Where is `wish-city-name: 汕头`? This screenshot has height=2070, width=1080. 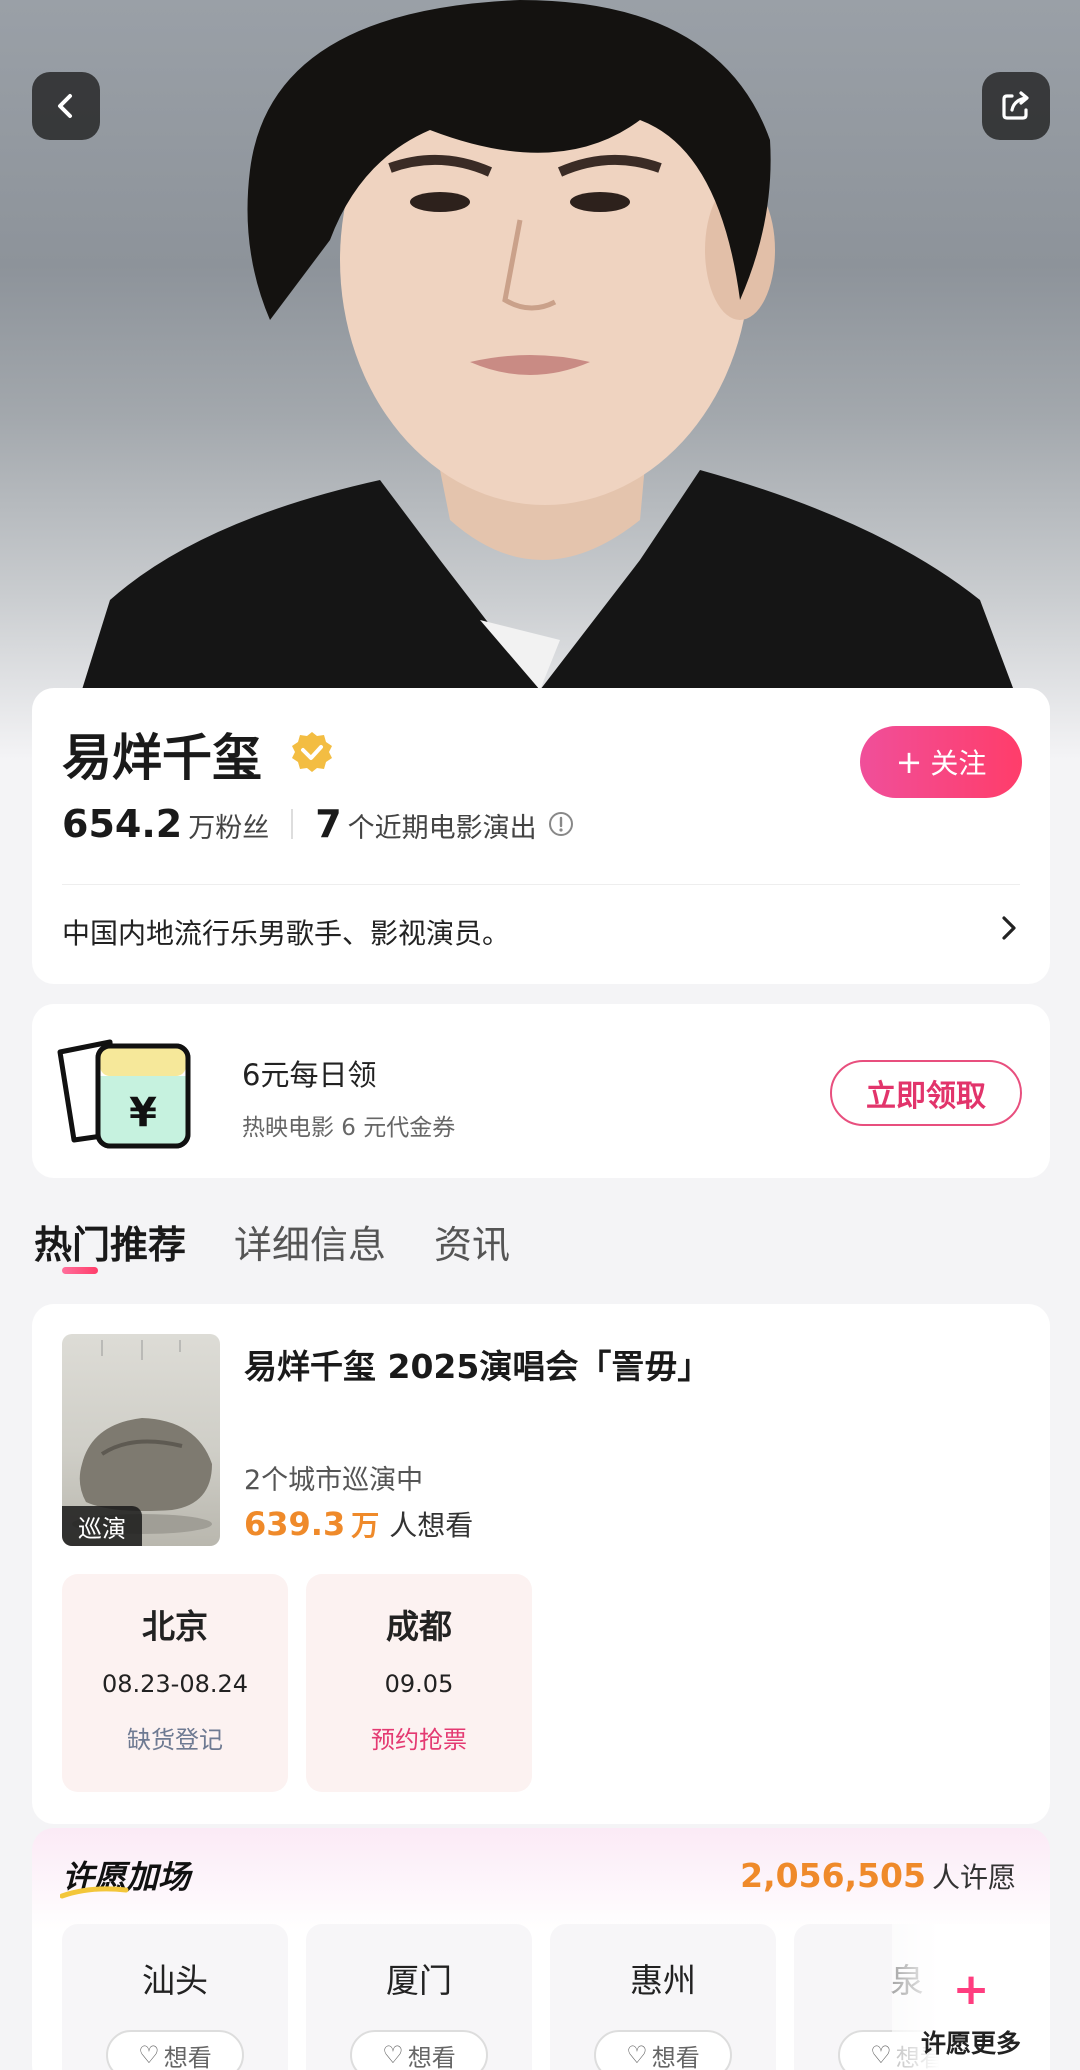
wish-city-name: 汕头 is located at coordinates (175, 1980).